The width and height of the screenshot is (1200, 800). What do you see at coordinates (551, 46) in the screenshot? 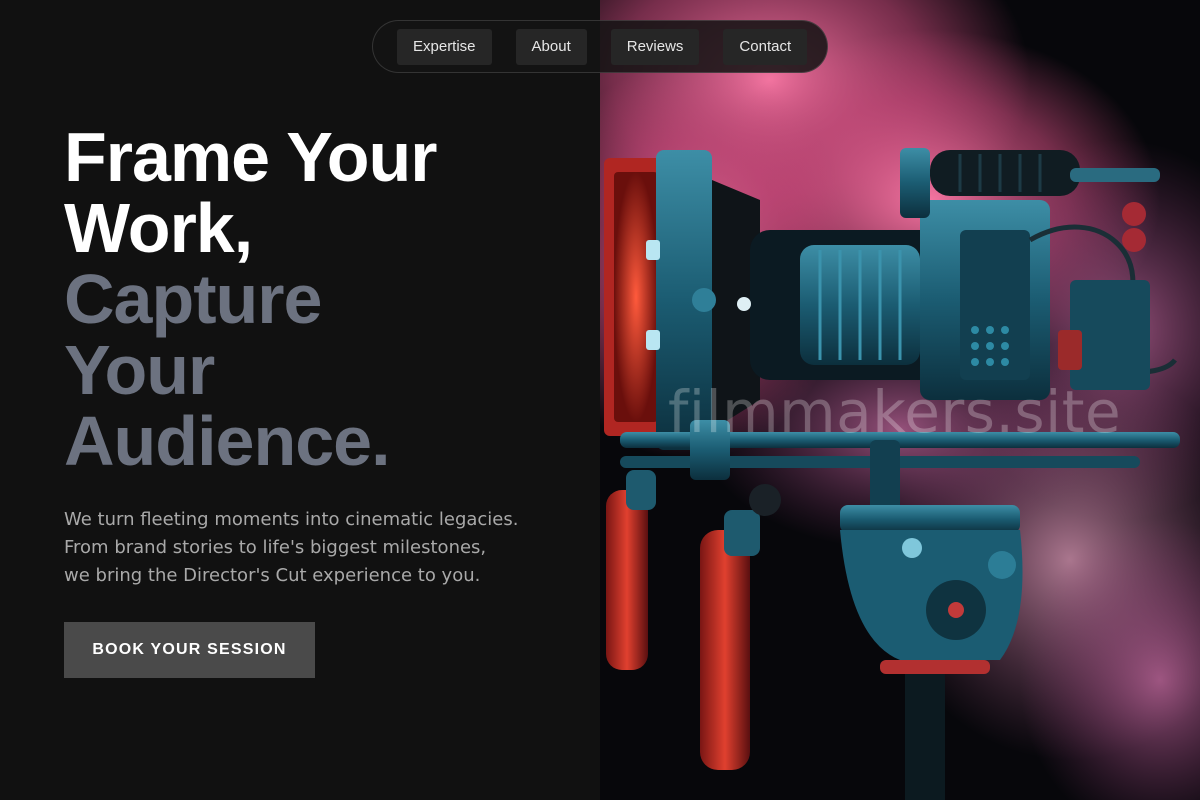
I see `nav-item-about: About` at bounding box center [551, 46].